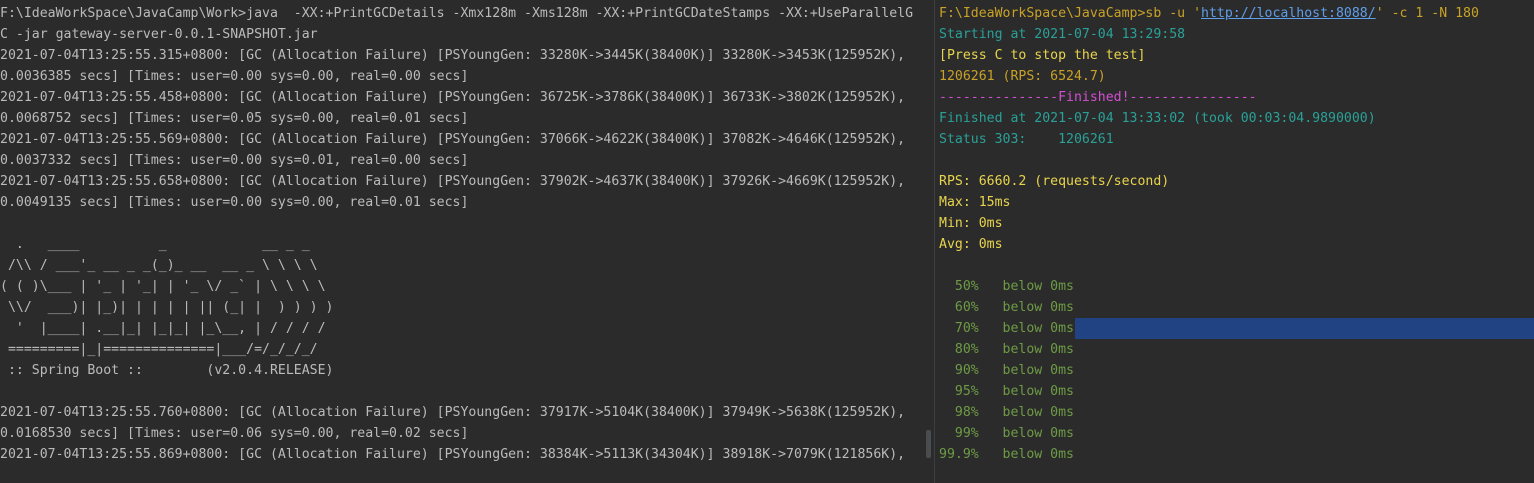 The image size is (1534, 483). What do you see at coordinates (971, 223) in the screenshot?
I see `min-line: Min: 0ms` at bounding box center [971, 223].